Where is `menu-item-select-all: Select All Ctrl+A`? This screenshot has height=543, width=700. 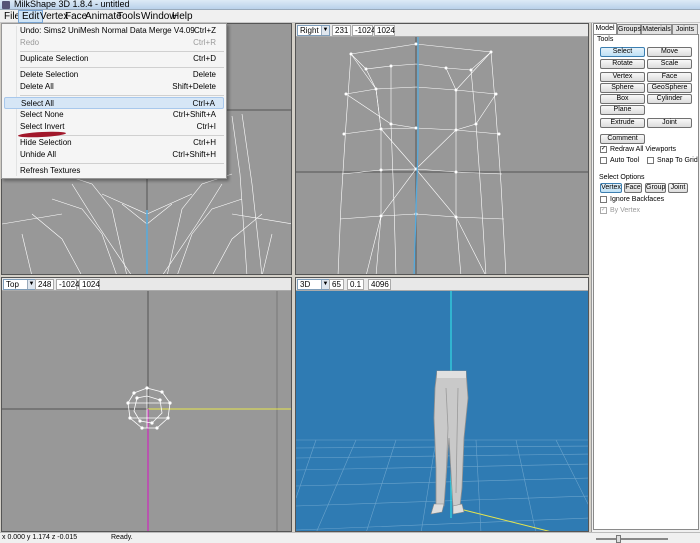
menu-item-select-all: Select All Ctrl+A is located at coordinates (114, 103).